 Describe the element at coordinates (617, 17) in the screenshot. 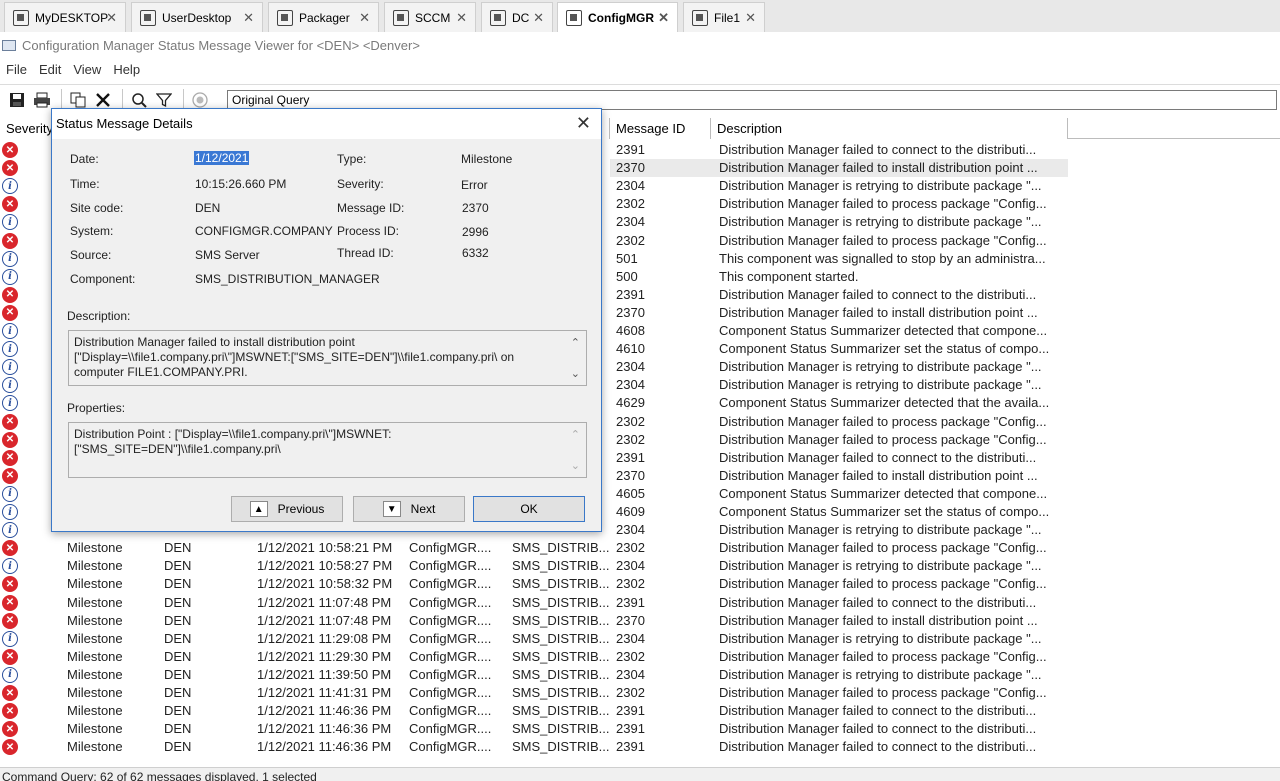

I see `tab-configmgr: ConfigMGR ✕` at that location.